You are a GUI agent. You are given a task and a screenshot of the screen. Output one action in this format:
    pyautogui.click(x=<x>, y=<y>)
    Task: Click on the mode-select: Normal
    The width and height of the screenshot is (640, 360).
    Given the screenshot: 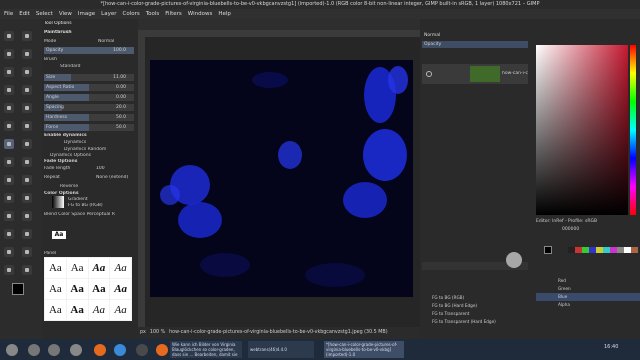 What is the action you would take?
    pyautogui.click(x=106, y=42)
    